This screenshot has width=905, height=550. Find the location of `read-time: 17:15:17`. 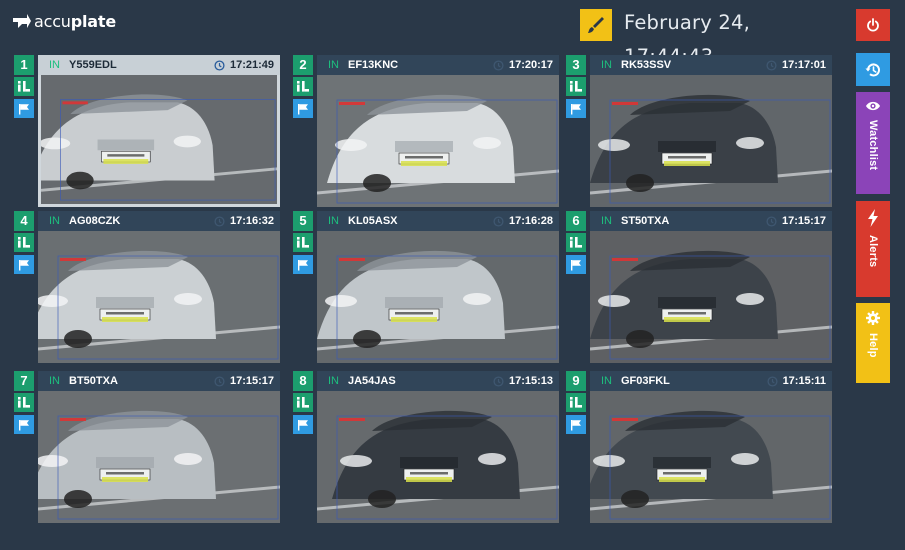

read-time: 17:15:17 is located at coordinates (803, 221).